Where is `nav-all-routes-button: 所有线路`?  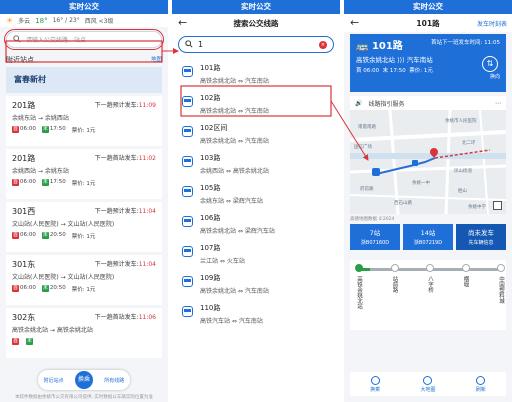 nav-all-routes-button: 所有线路 is located at coordinates (114, 380).